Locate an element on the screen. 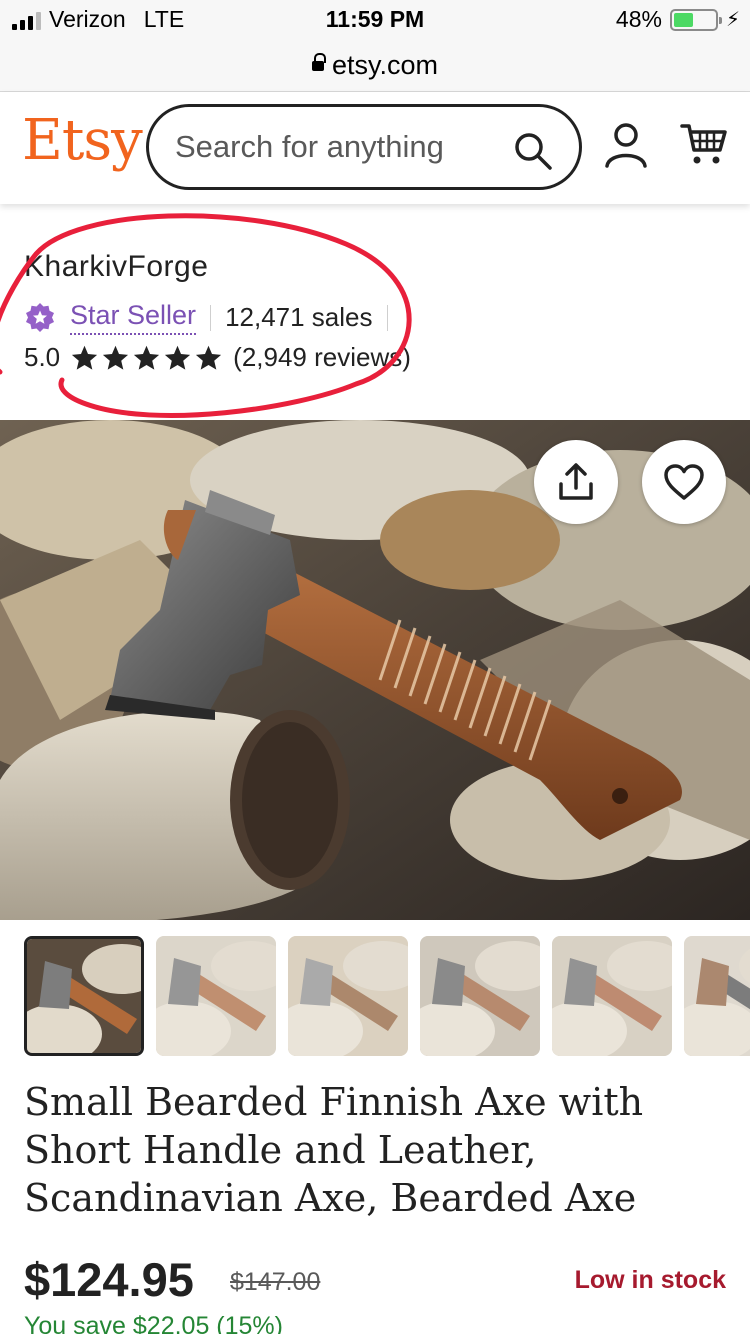  cart-icon is located at coordinates (704, 144).